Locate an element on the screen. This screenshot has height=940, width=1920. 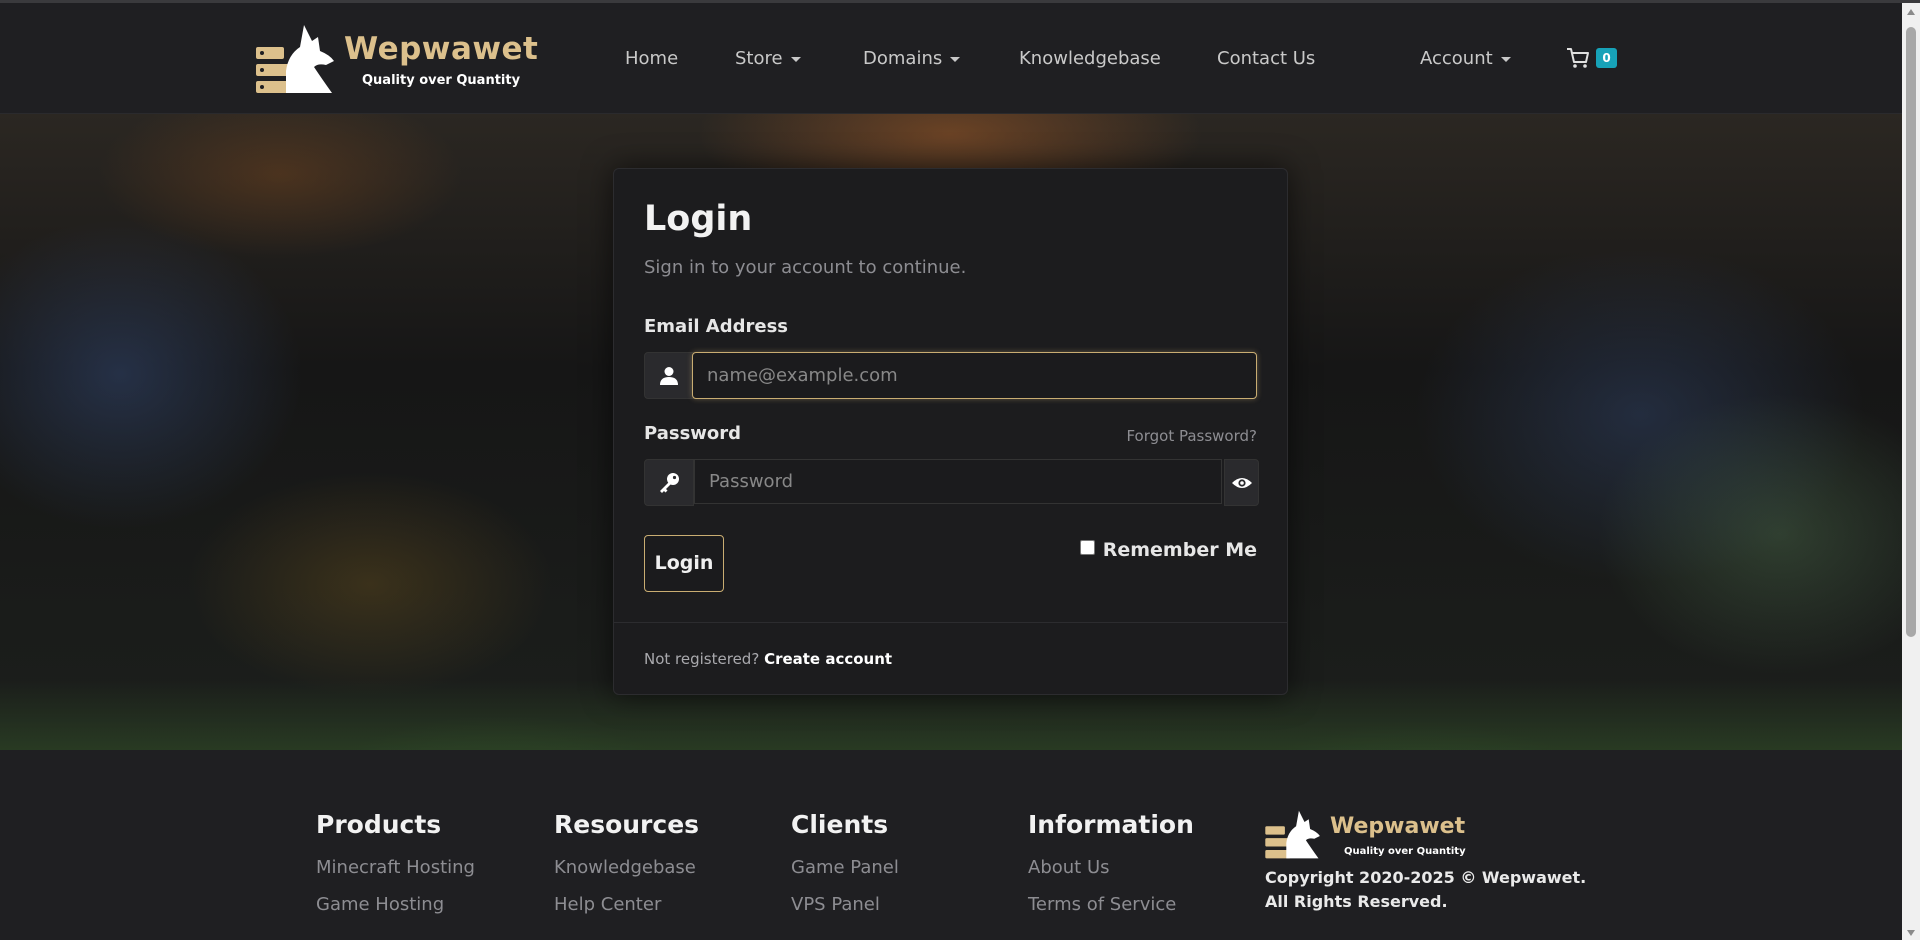
footer-column-resources: Resources Knowledgebase Help Center is located at coordinates (626, 862).